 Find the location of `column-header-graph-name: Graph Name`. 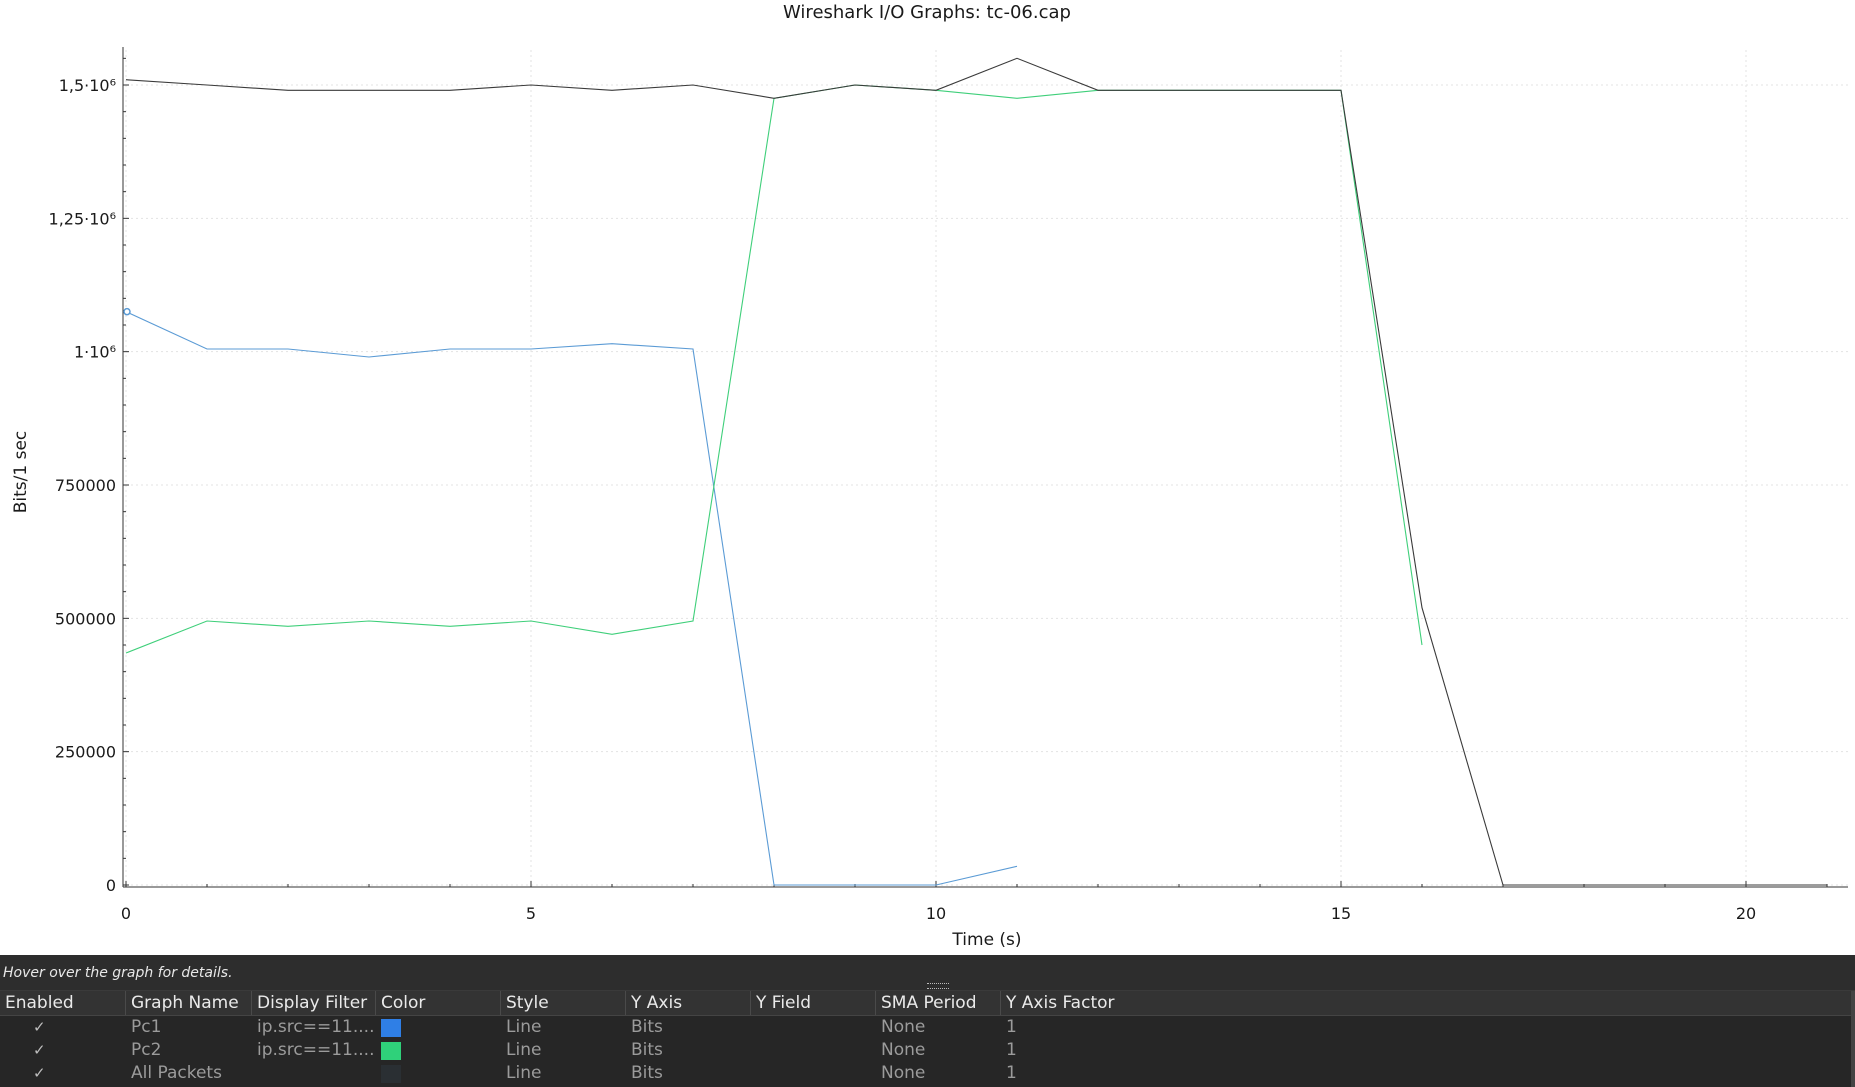

column-header-graph-name: Graph Name is located at coordinates (189, 1003).